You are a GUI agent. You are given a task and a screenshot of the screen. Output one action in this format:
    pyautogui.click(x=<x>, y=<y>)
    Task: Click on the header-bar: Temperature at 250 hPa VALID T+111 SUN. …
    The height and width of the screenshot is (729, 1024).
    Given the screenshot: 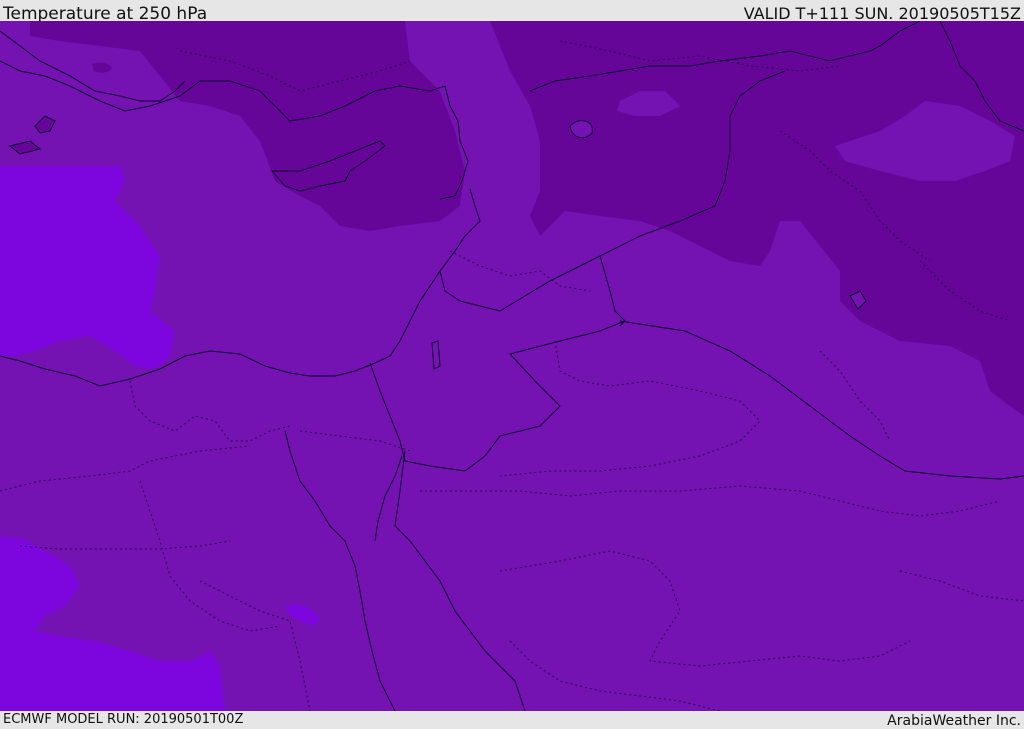 What is the action you would take?
    pyautogui.click(x=512, y=12)
    